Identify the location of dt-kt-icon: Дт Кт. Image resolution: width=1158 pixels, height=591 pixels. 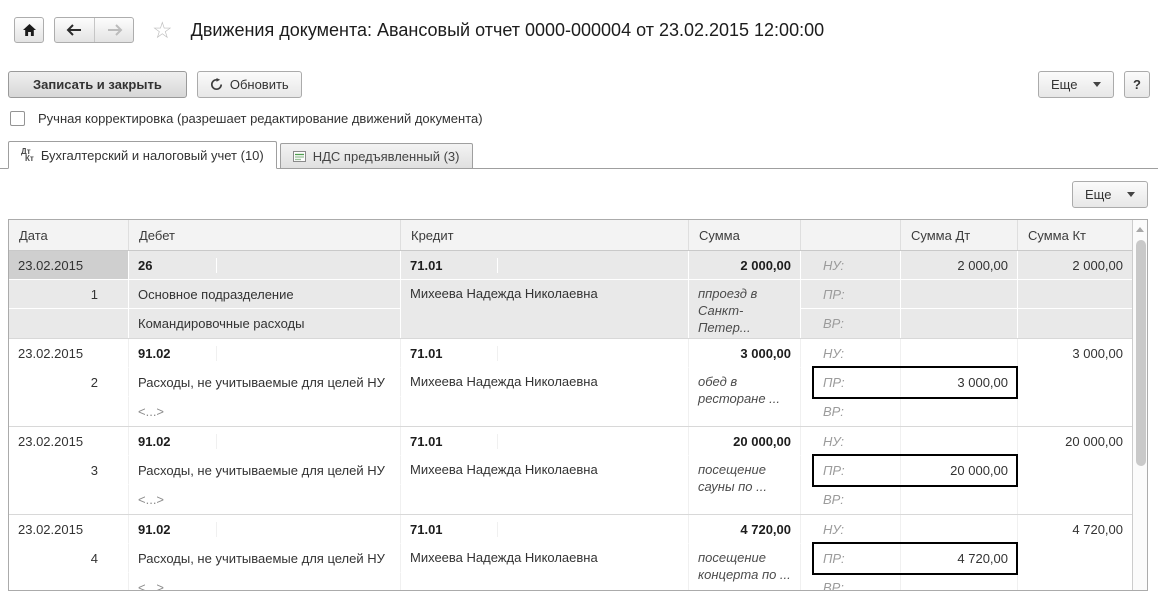
(27, 155).